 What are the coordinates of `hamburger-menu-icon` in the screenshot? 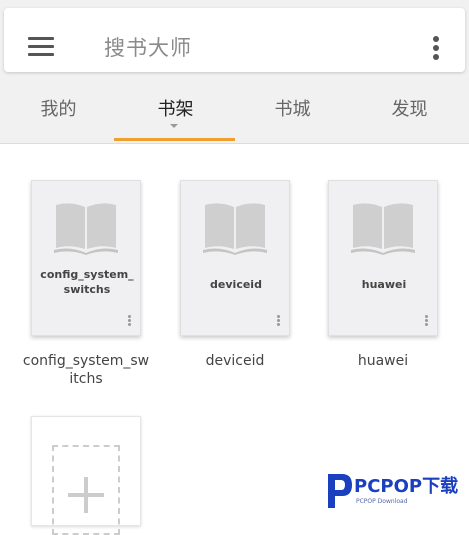 It's located at (41, 47).